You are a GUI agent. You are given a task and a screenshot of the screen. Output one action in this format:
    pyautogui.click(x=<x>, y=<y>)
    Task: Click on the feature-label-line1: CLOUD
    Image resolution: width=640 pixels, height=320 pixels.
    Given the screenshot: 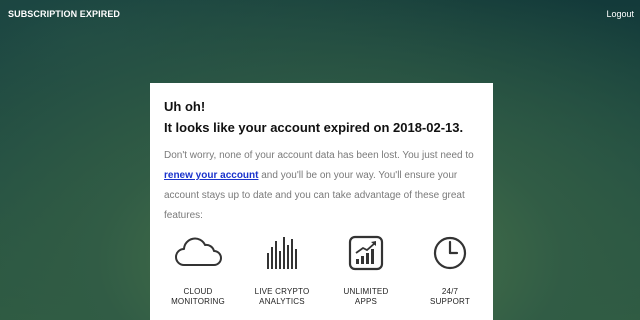 What is the action you would take?
    pyautogui.click(x=198, y=291)
    